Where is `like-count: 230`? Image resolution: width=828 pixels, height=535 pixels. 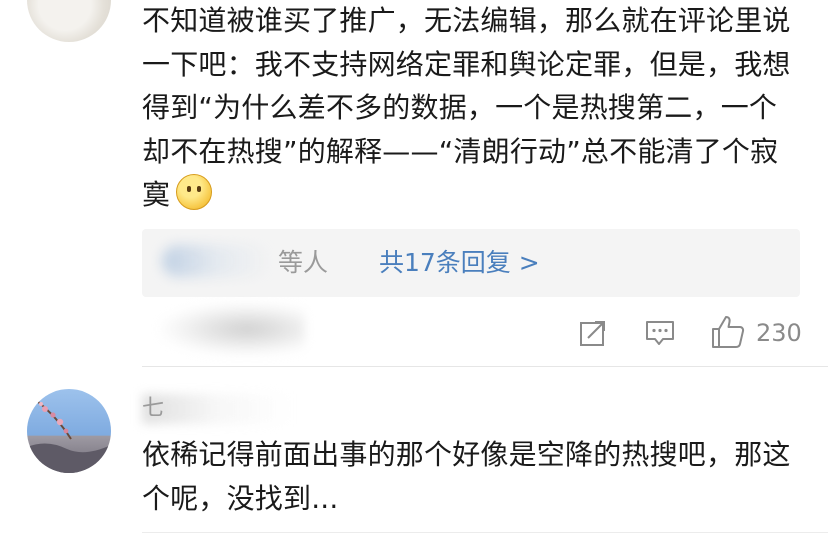 like-count: 230 is located at coordinates (779, 333).